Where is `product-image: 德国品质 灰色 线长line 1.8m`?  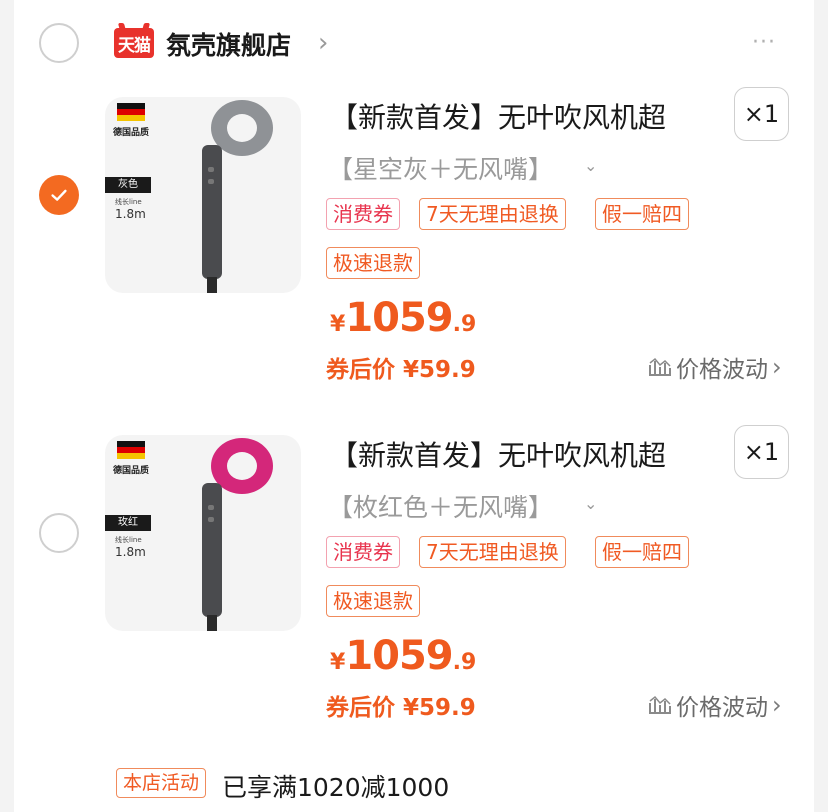 product-image: 德国品质 灰色 线长line 1.8m is located at coordinates (203, 195).